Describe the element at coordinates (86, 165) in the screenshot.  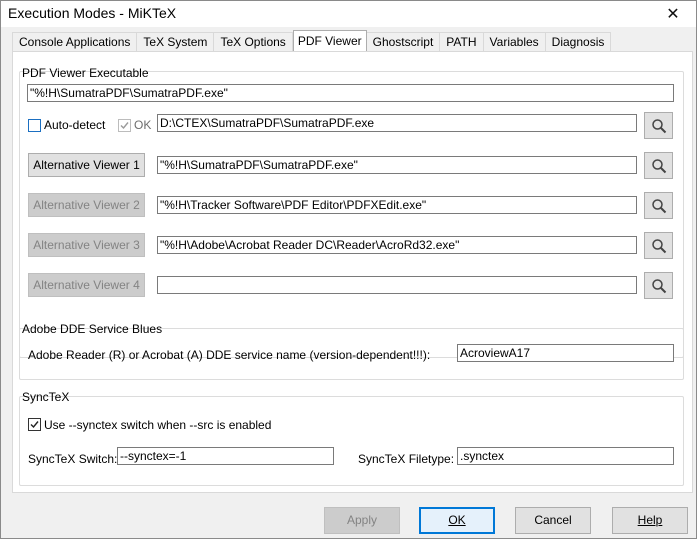
I see `alternative-viewer-1-button: Alternative Viewer 1` at that location.